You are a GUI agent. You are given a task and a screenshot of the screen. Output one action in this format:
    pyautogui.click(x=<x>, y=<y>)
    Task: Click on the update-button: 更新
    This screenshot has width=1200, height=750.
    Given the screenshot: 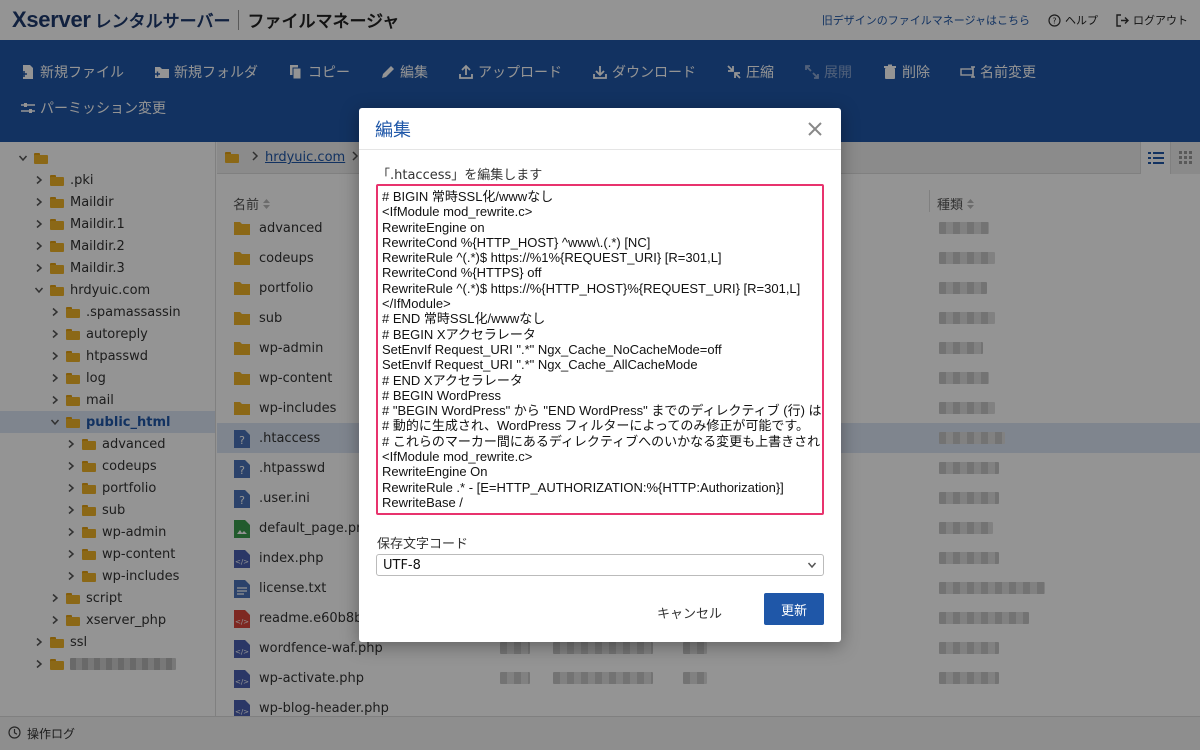 What is the action you would take?
    pyautogui.click(x=794, y=609)
    